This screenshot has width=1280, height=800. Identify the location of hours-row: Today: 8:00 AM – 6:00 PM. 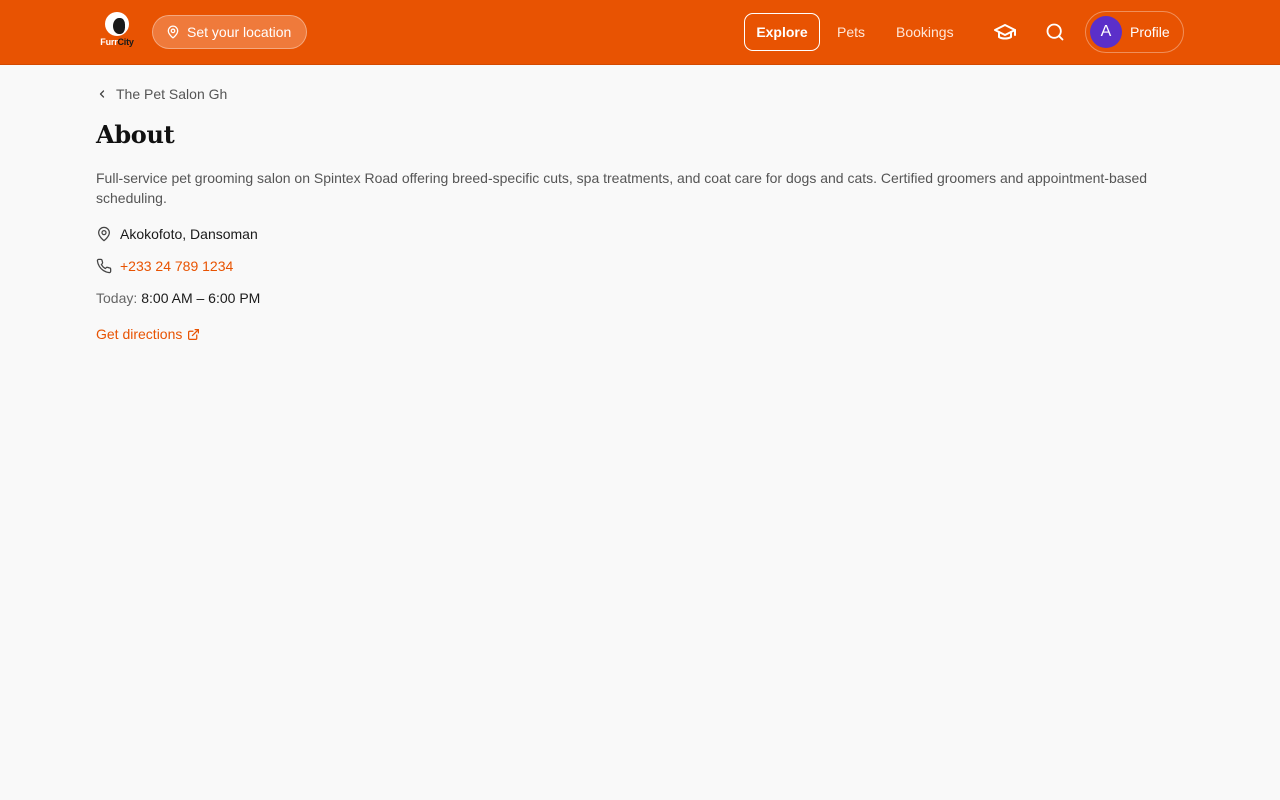
(178, 298).